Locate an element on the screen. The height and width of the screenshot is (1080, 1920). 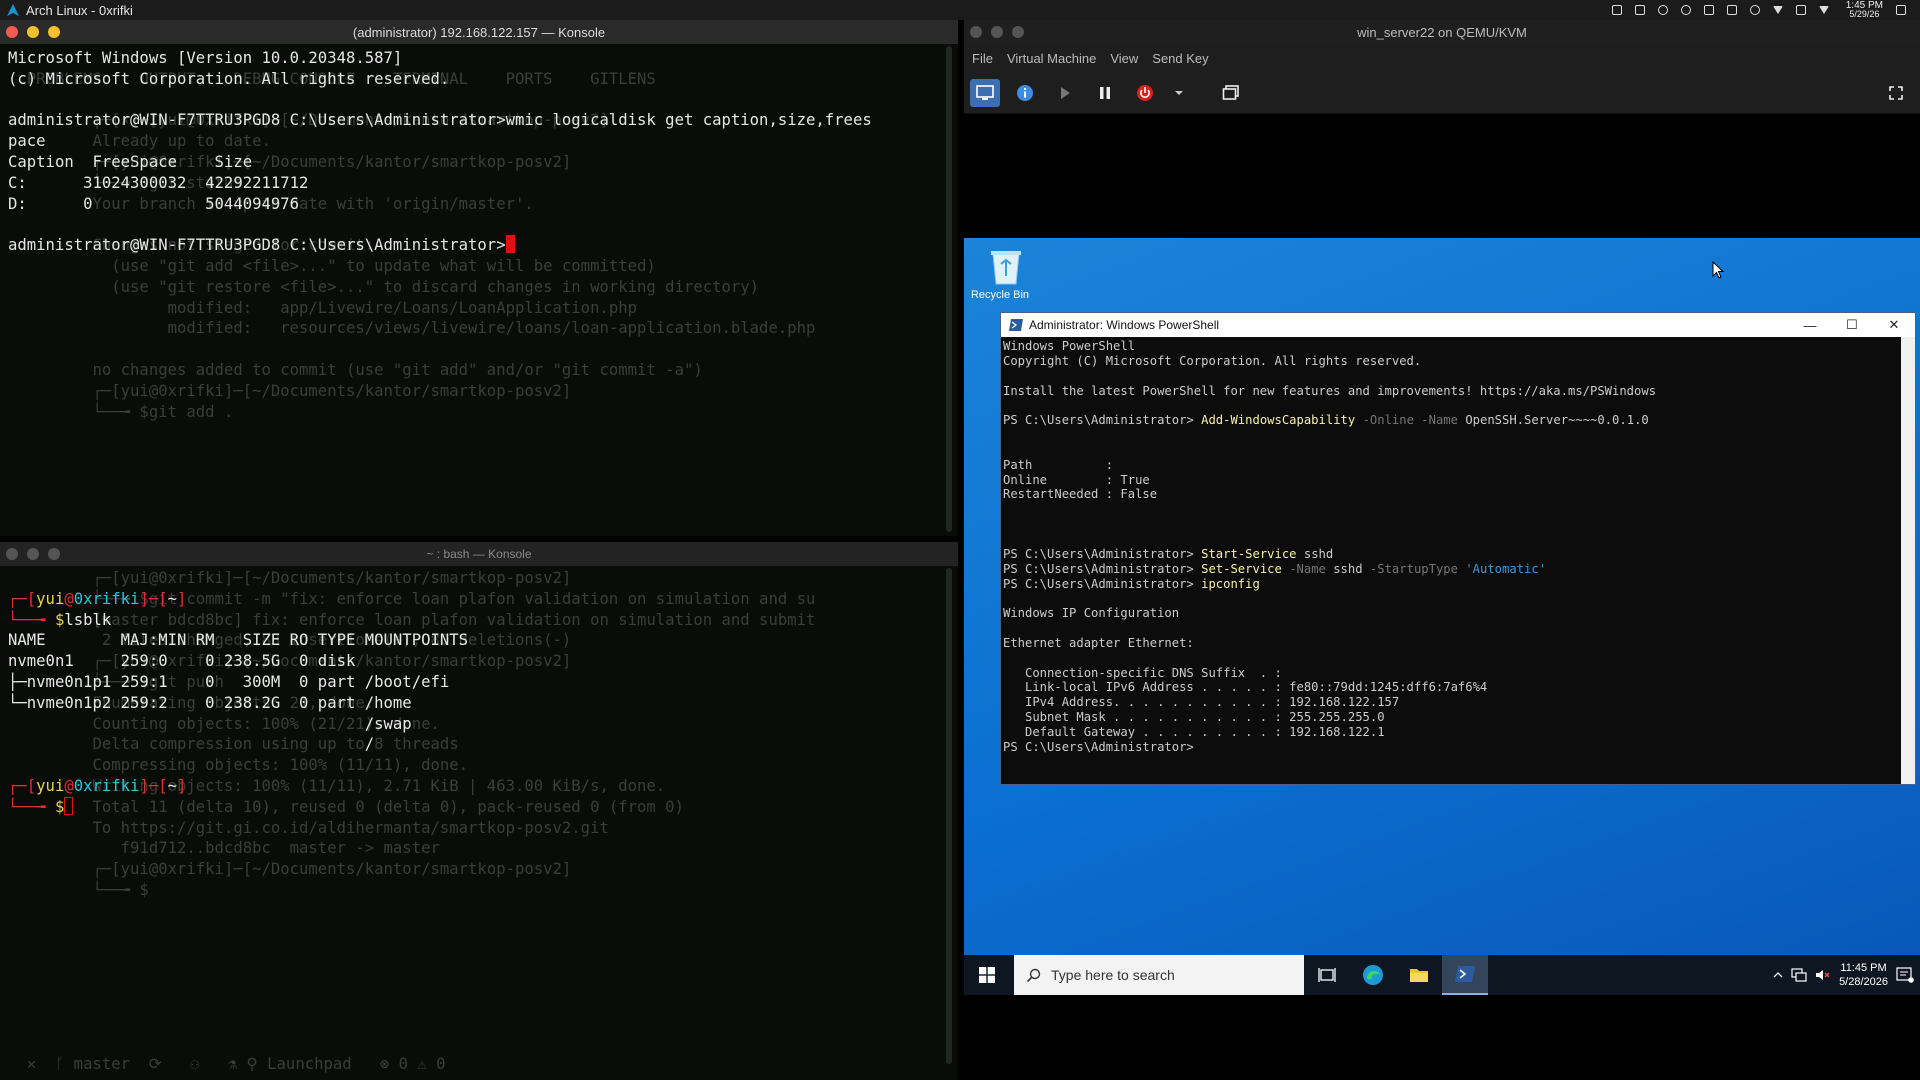
monitor-icon is located at coordinates (985, 92).